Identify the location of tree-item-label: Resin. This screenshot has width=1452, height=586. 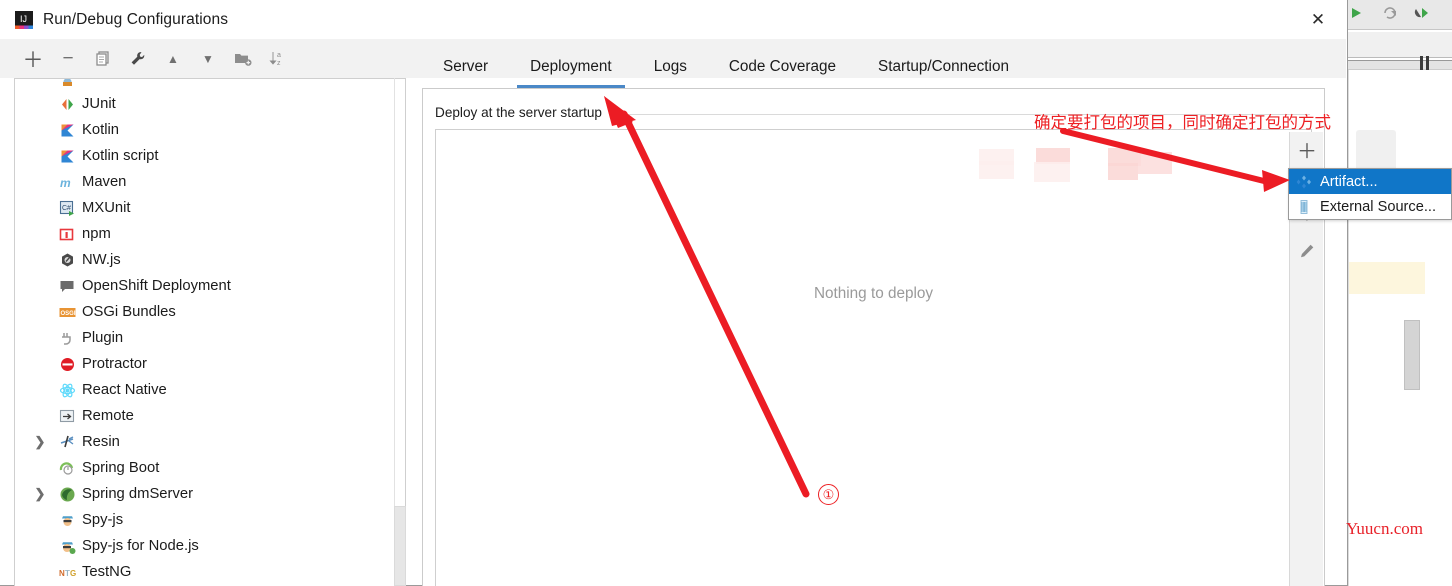
(101, 441).